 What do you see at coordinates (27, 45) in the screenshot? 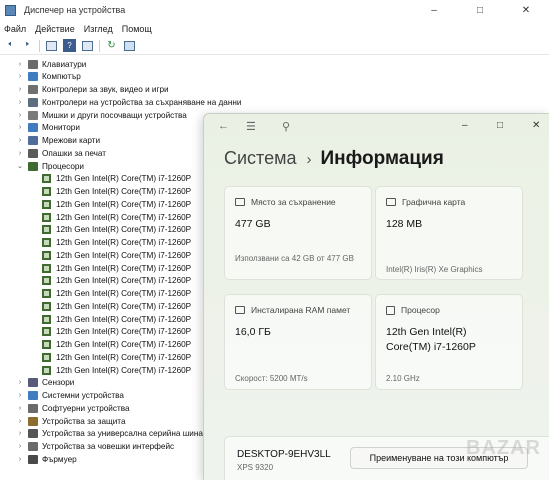
I see `forward-arrow-icon: 🢒` at bounding box center [27, 45].